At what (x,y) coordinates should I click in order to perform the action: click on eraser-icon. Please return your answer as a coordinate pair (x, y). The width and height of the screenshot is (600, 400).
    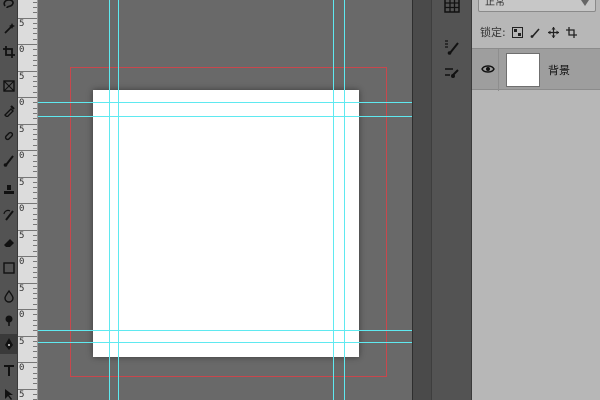
    Looking at the image, I should click on (9, 242).